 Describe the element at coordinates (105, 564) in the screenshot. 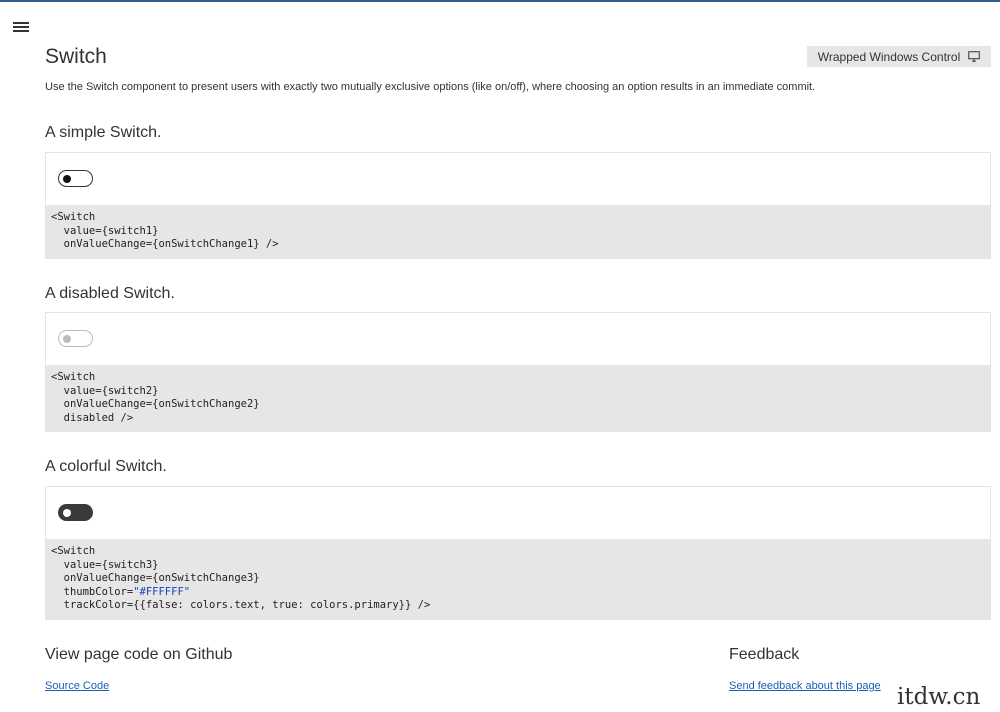

I see `code-line: value={switch3}` at that location.